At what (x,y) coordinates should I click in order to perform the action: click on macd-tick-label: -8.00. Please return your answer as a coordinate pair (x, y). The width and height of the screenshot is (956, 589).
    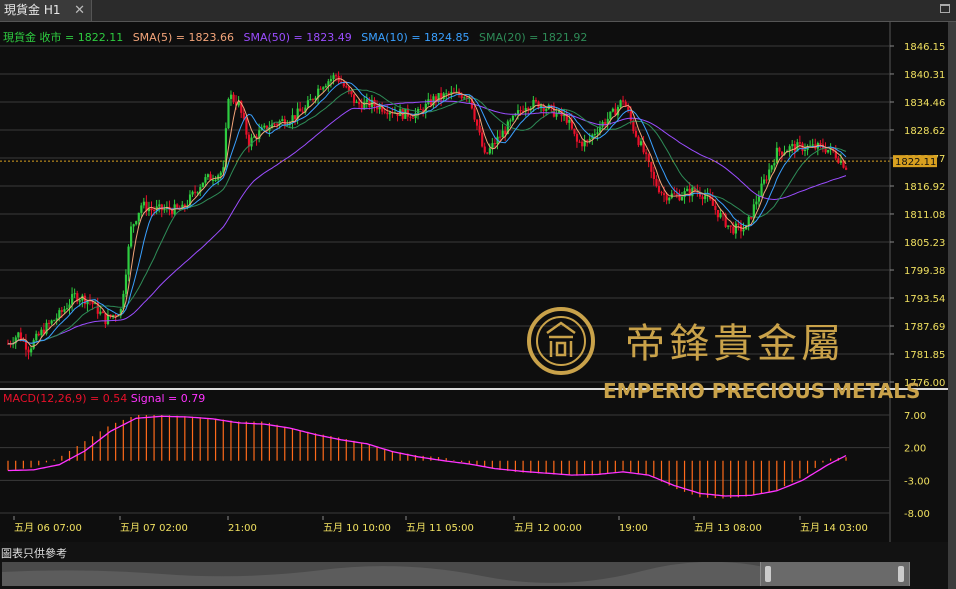
    Looking at the image, I should click on (917, 514).